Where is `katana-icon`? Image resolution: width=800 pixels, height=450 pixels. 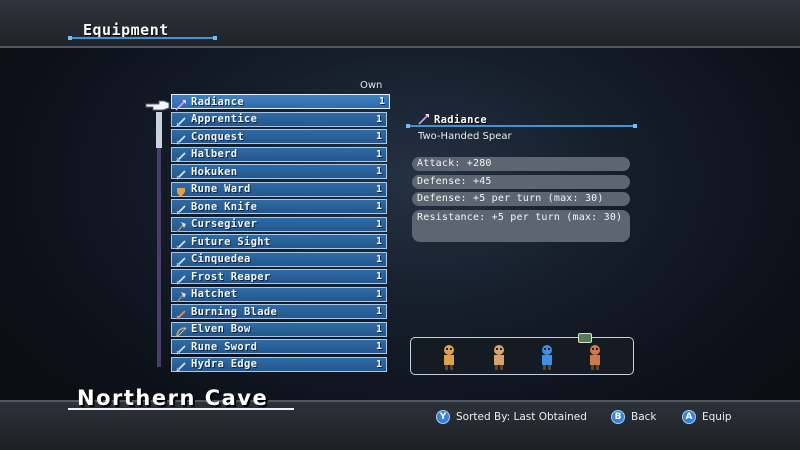 katana-icon is located at coordinates (181, 173).